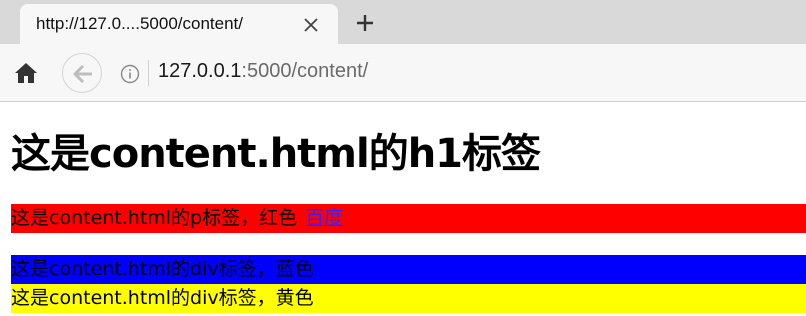 This screenshot has width=806, height=316. I want to click on red-paragraph: 这是content.html的p标签，红色 百度, so click(408, 218).